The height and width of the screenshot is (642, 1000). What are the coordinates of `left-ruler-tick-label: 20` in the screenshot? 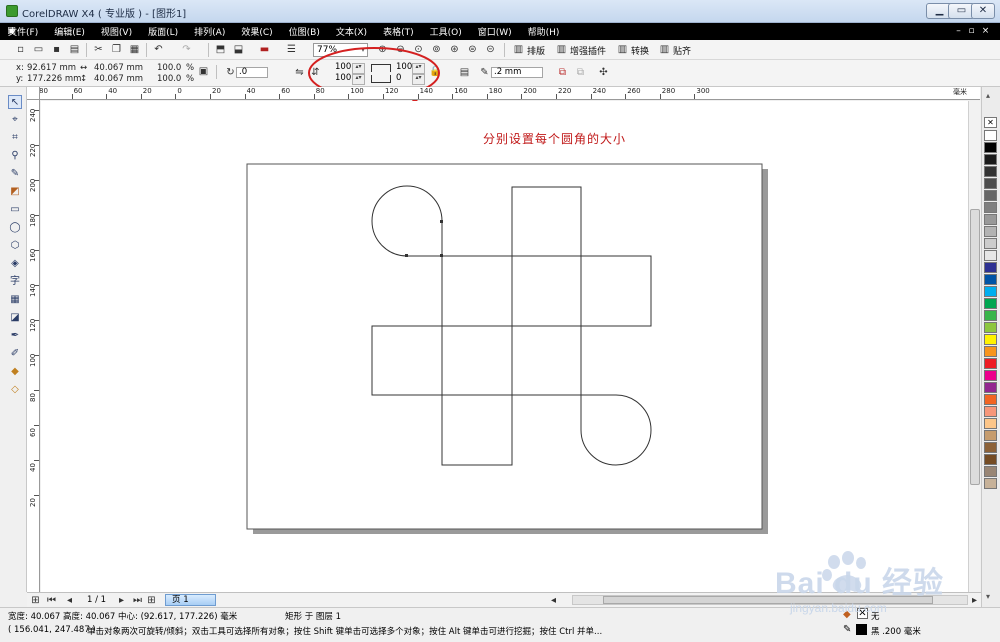 It's located at (33, 502).